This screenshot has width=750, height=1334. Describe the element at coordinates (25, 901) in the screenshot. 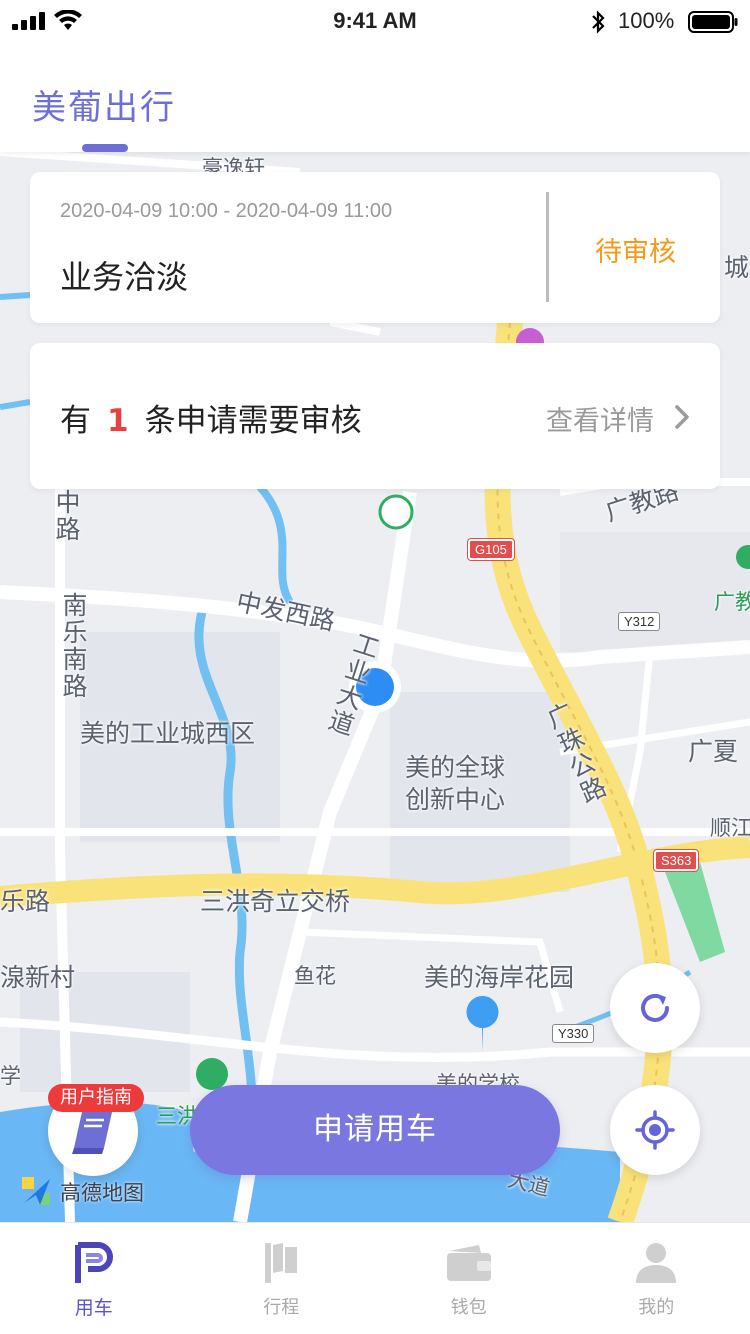

I see `map-label: 乐路` at that location.